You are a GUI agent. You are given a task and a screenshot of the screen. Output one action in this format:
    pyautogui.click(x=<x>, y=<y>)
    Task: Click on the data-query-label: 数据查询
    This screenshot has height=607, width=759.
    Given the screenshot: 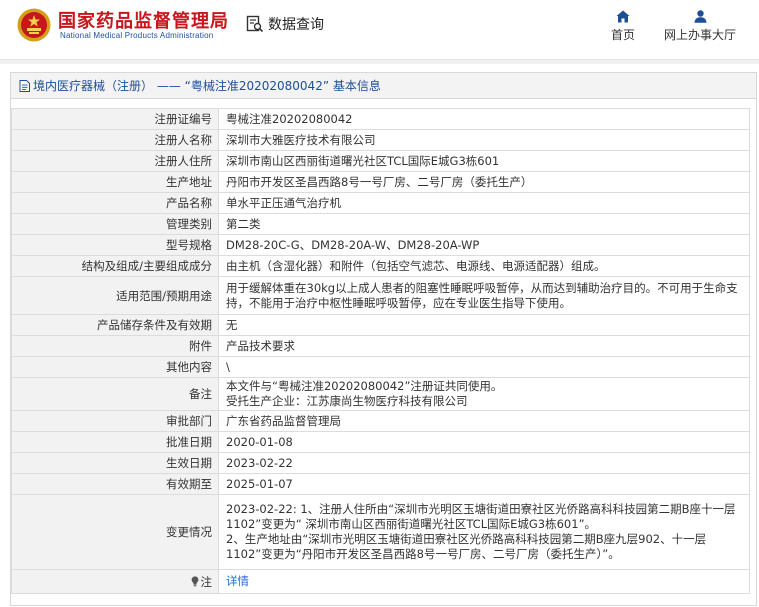 What is the action you would take?
    pyautogui.click(x=296, y=25)
    